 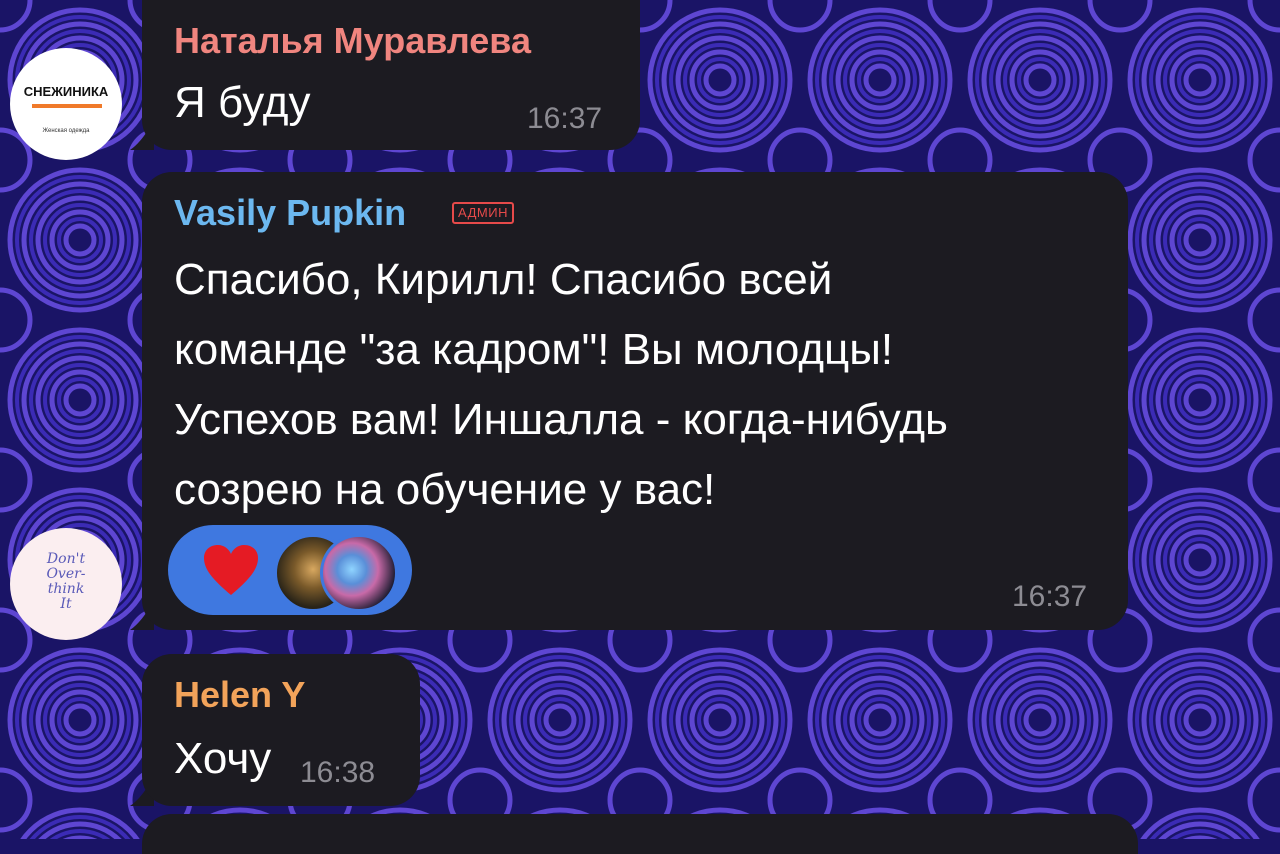 I want to click on message-time: 16:38, so click(x=338, y=772).